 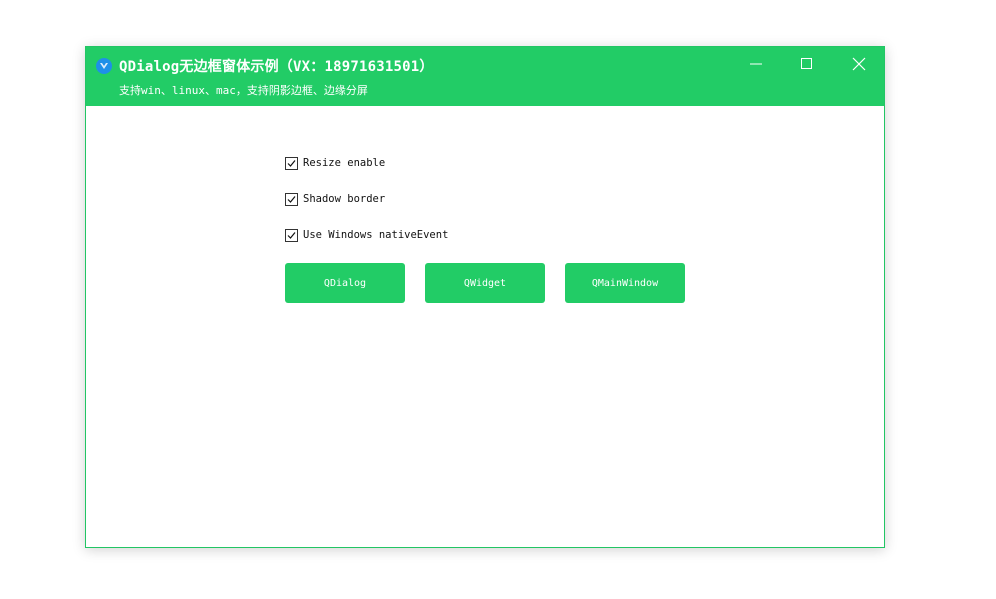 What do you see at coordinates (243, 90) in the screenshot?
I see `window-subtitle: 支持win、linux、mac，支持阴影边框、边缘分屏` at bounding box center [243, 90].